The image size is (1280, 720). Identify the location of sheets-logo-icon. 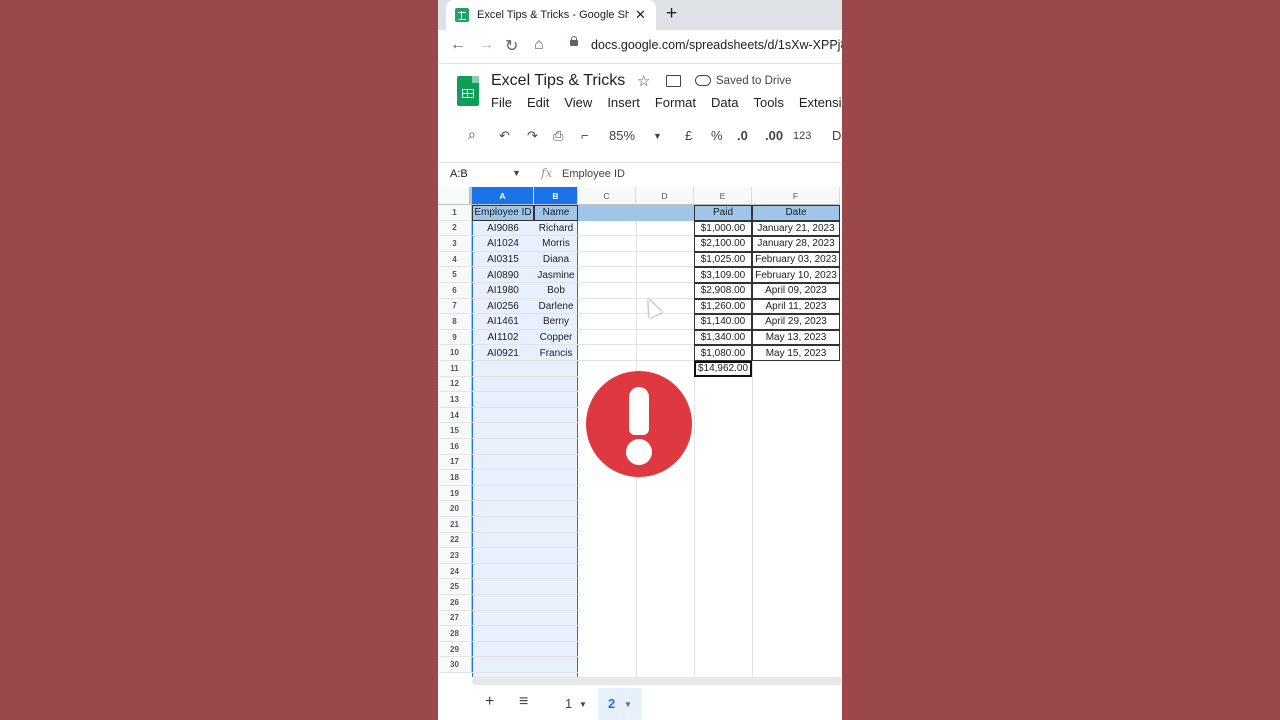
(468, 91).